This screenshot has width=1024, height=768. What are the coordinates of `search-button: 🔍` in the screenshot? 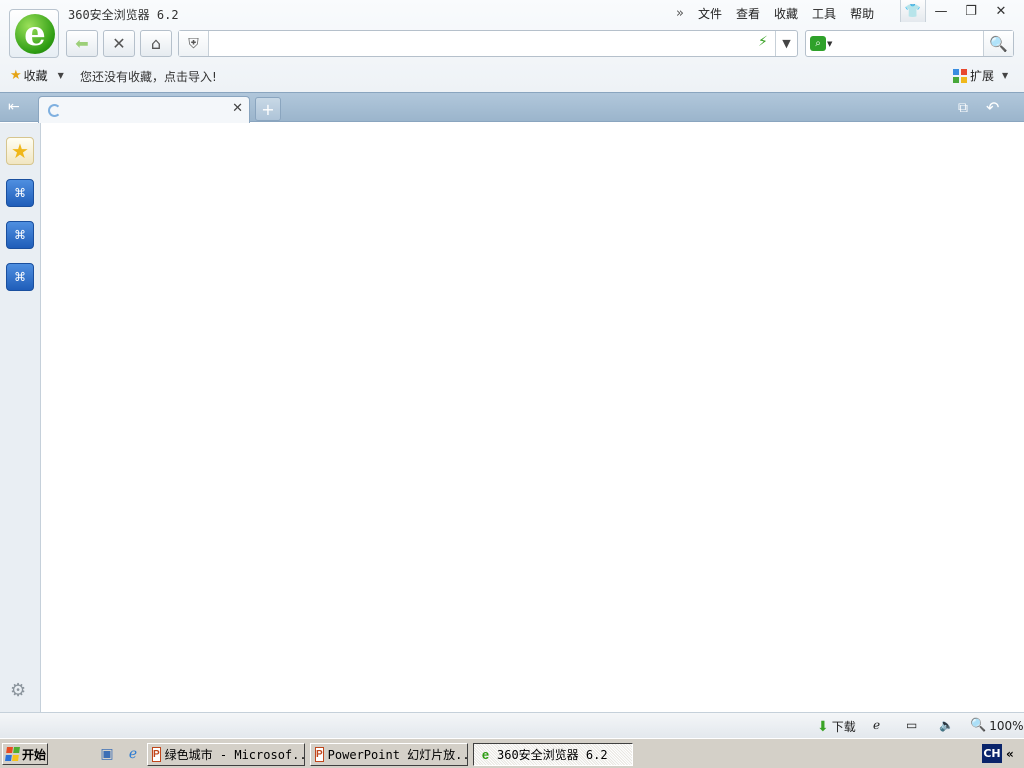 It's located at (998, 43).